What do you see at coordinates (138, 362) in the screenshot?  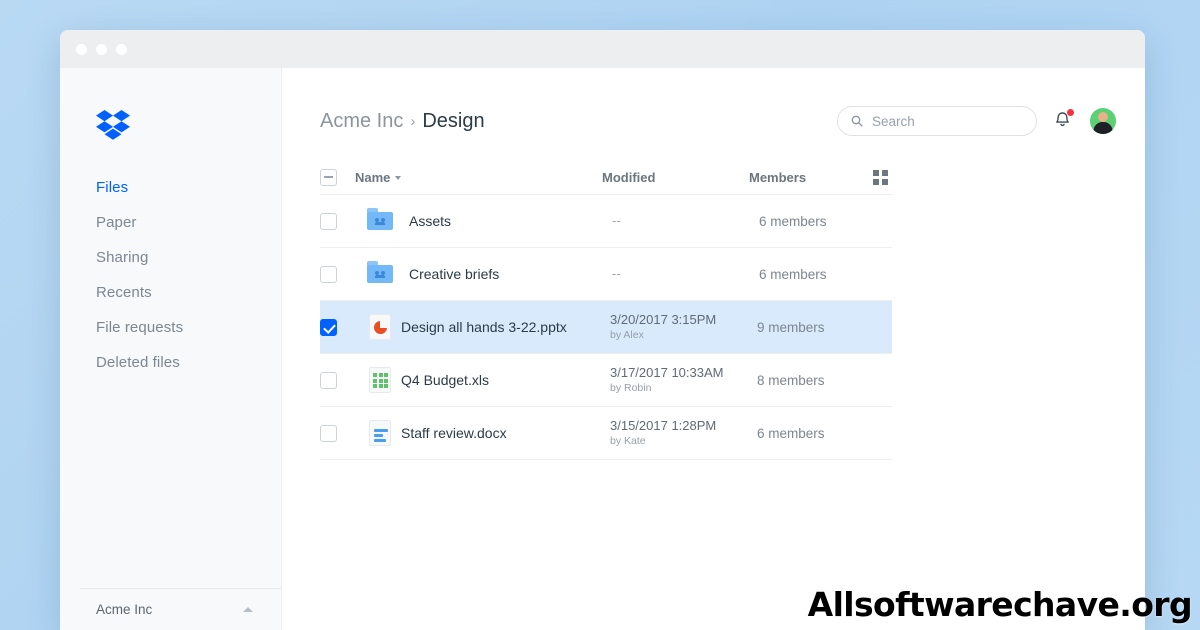 I see `sidebar-label: Deleted files` at bounding box center [138, 362].